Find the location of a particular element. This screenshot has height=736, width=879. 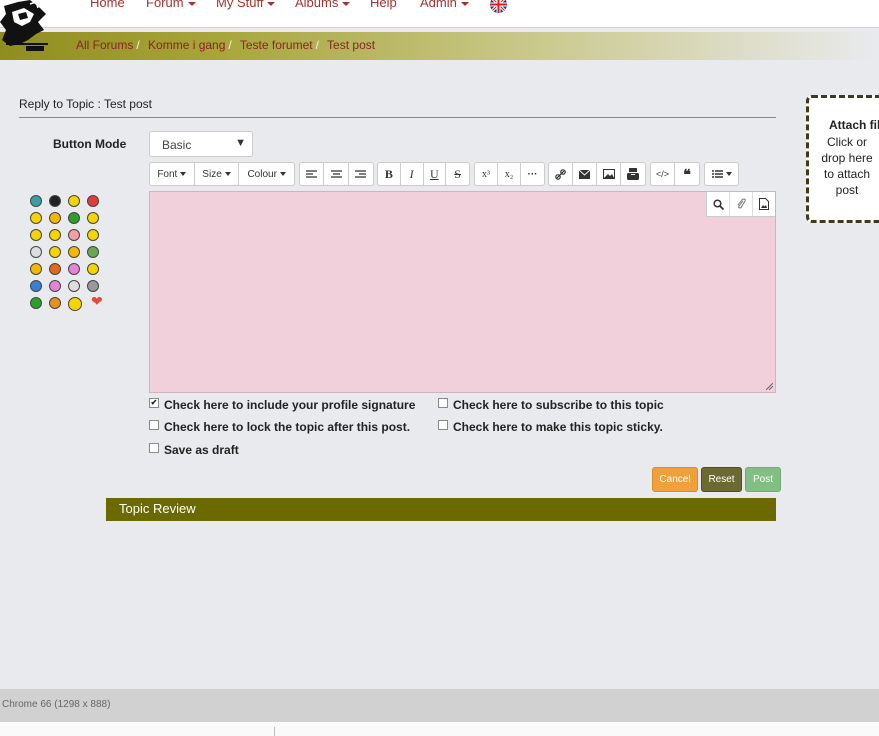

nav-home: Home is located at coordinates (107, 5).